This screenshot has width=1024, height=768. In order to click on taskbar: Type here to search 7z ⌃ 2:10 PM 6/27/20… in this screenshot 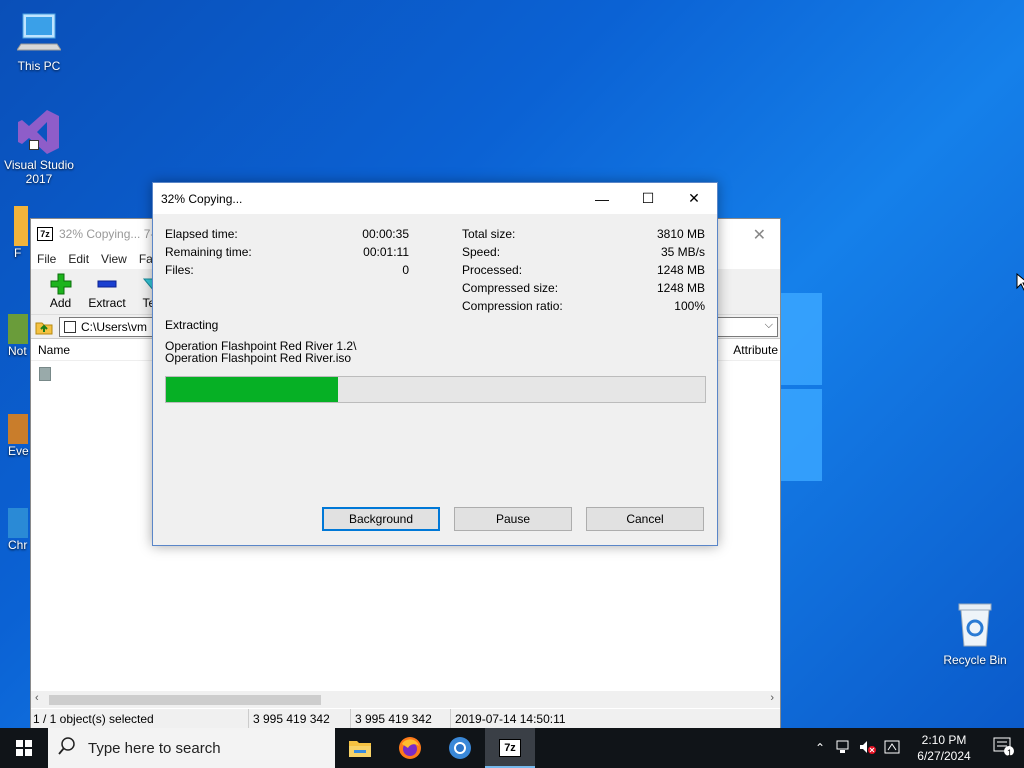, I will do `click(512, 748)`.